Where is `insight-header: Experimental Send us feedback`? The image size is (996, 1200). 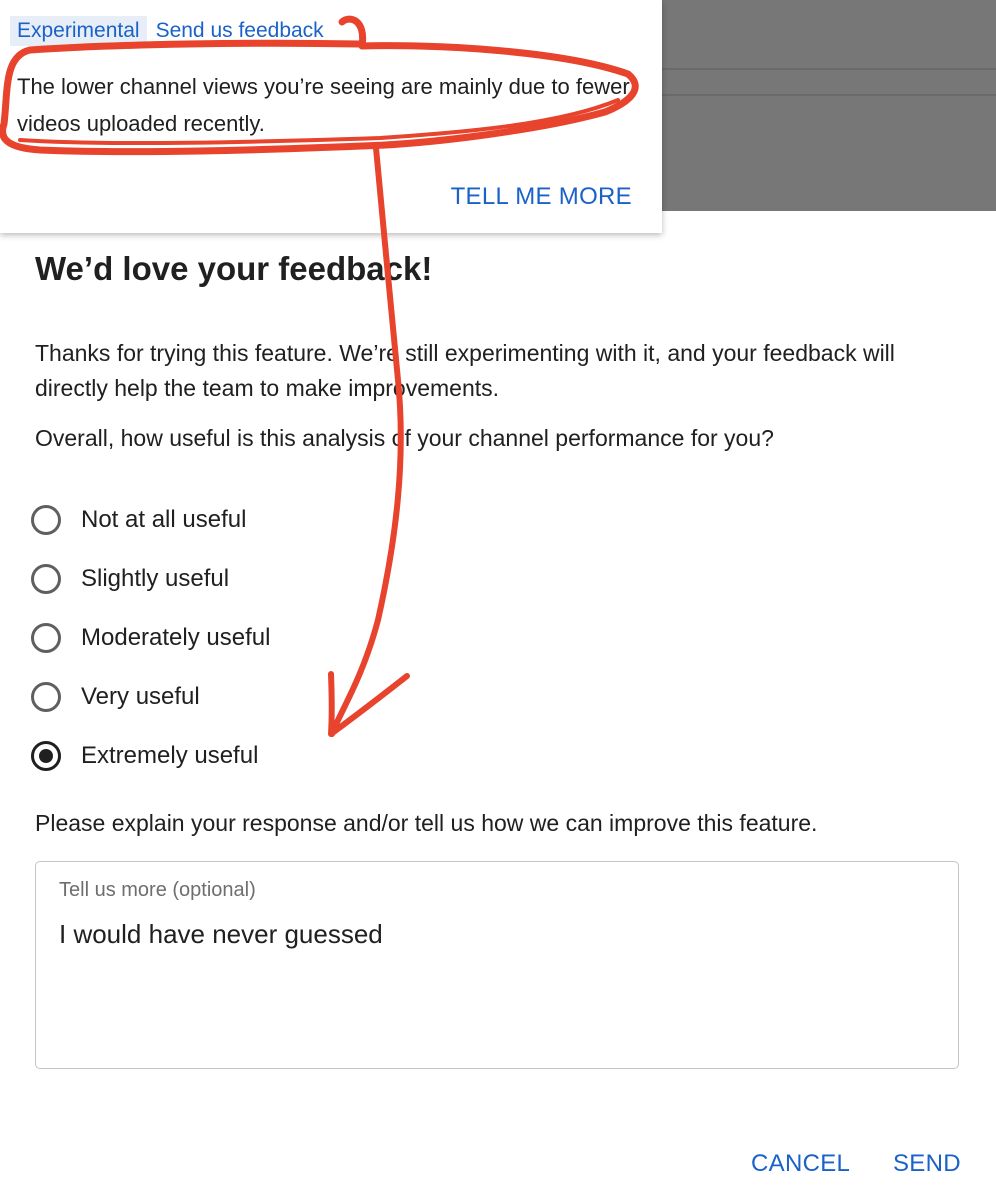
insight-header: Experimental Send us feedback is located at coordinates (167, 31).